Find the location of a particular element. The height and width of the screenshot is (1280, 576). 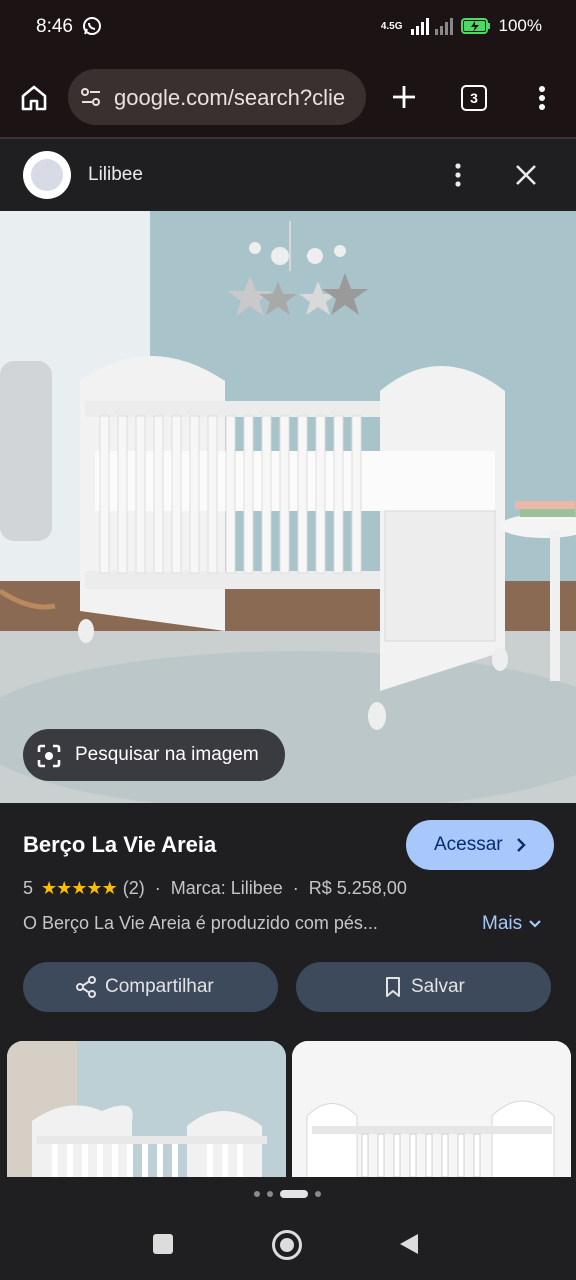

more-menu-icon is located at coordinates (542, 98).